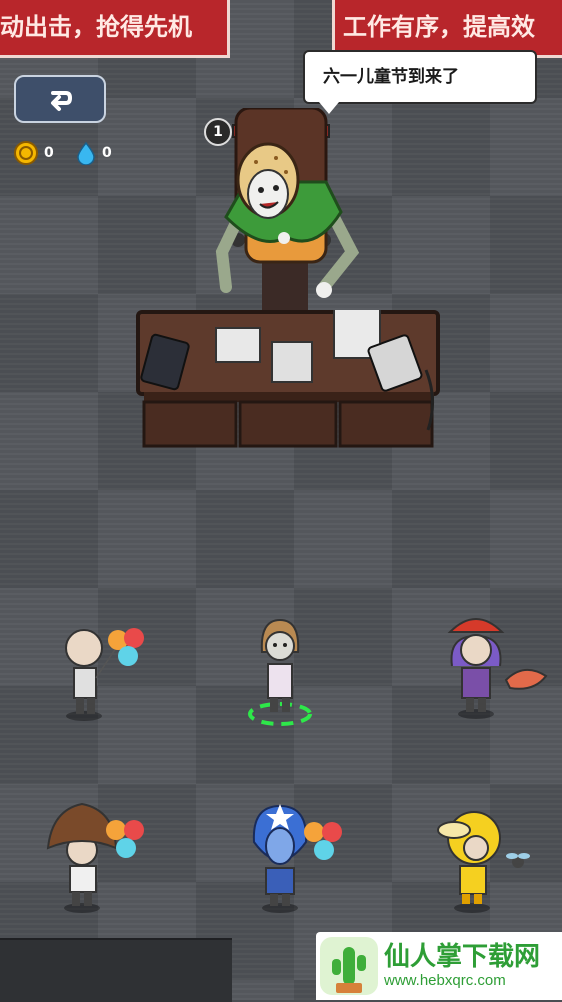 The width and height of the screenshot is (562, 1002). I want to click on back-button, so click(60, 99).